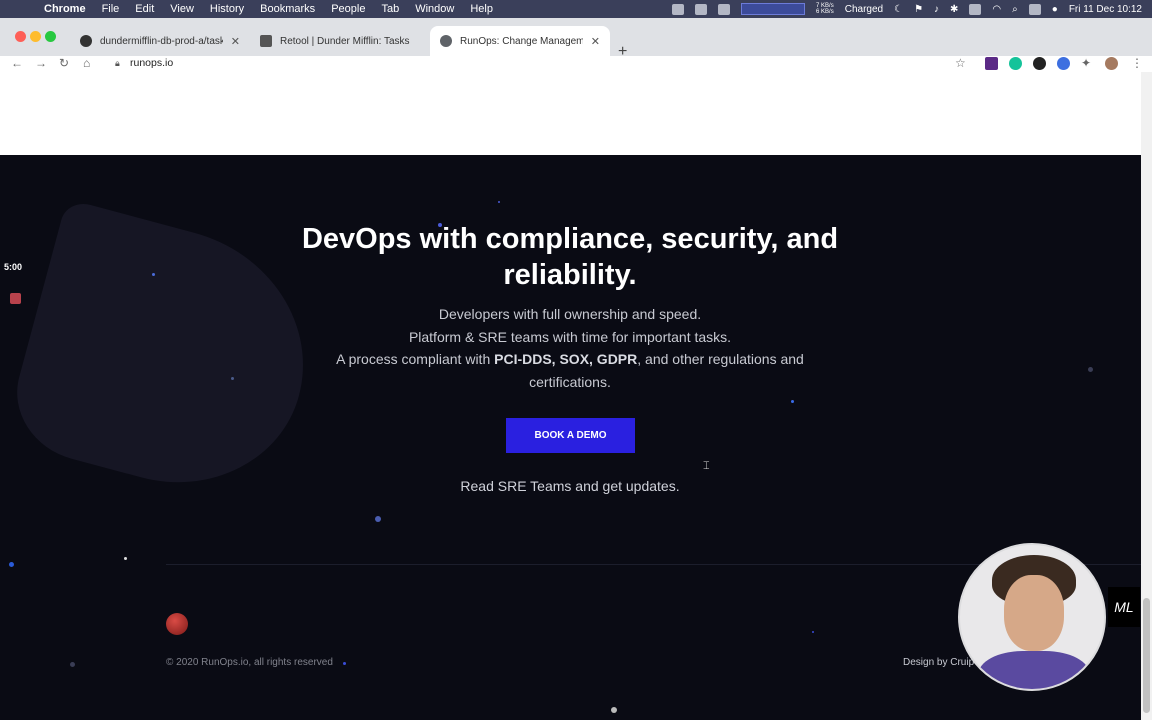 The width and height of the screenshot is (1152, 720). Describe the element at coordinates (434, 9) in the screenshot. I see `menu-window: Window` at that location.